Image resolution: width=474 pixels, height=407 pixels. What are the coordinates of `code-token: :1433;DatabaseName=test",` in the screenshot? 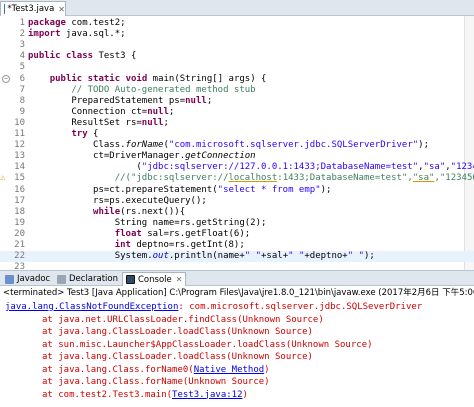 It's located at (345, 178).